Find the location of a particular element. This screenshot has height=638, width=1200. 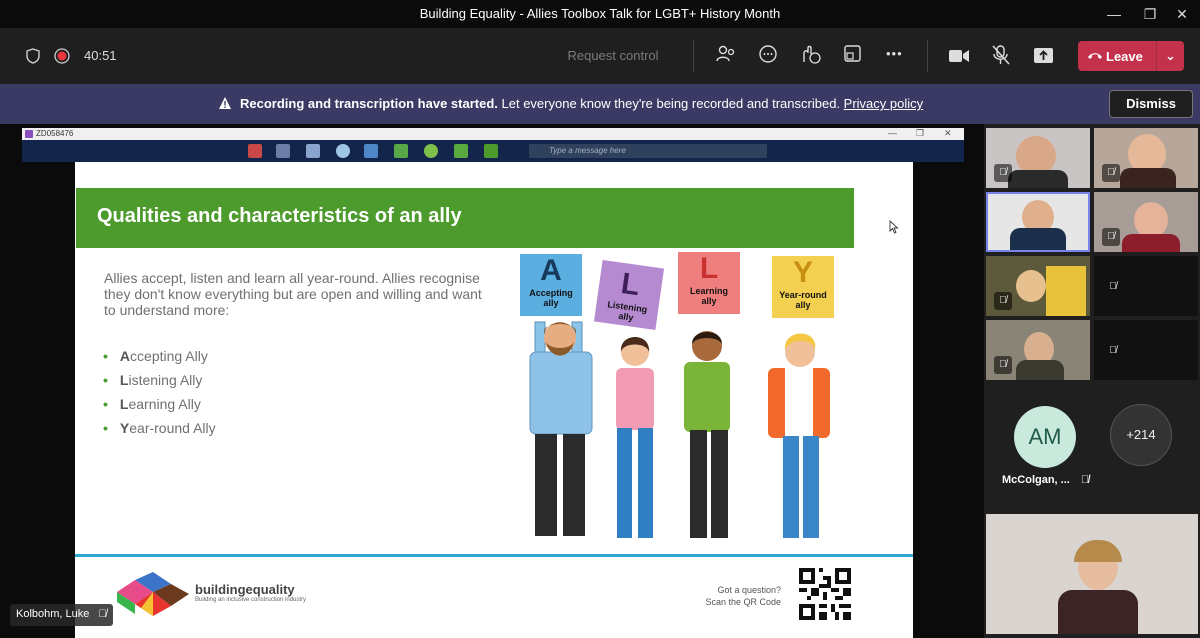

bullet-item: • Listening Ally is located at coordinates (153, 380).